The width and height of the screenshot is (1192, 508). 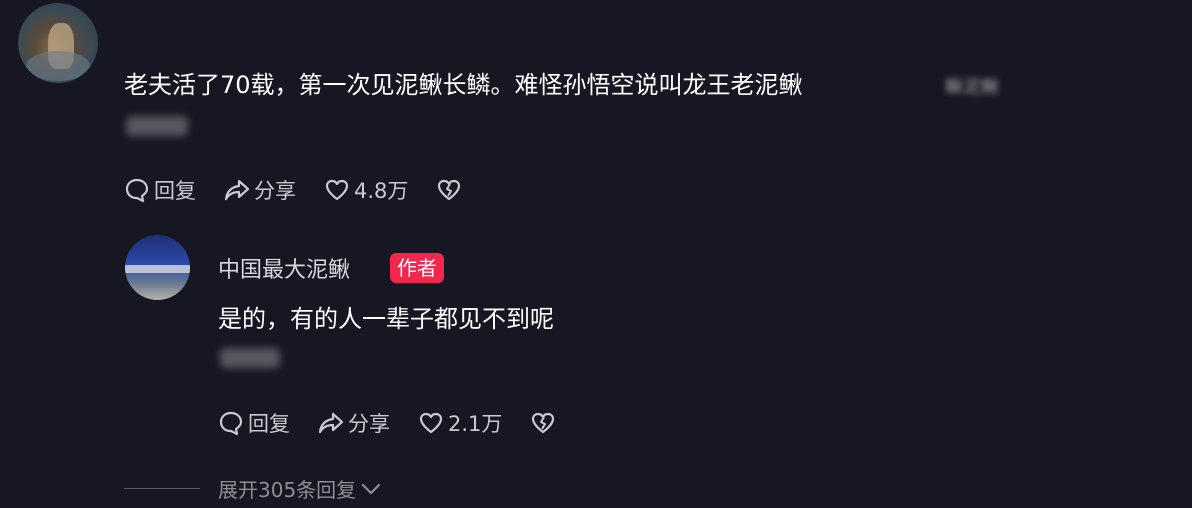 What do you see at coordinates (463, 85) in the screenshot?
I see `main-comment-text: 老夫活了70载，第一次见泥鳅长鳞。难怪孙悟空说叫龙王老泥鳅` at bounding box center [463, 85].